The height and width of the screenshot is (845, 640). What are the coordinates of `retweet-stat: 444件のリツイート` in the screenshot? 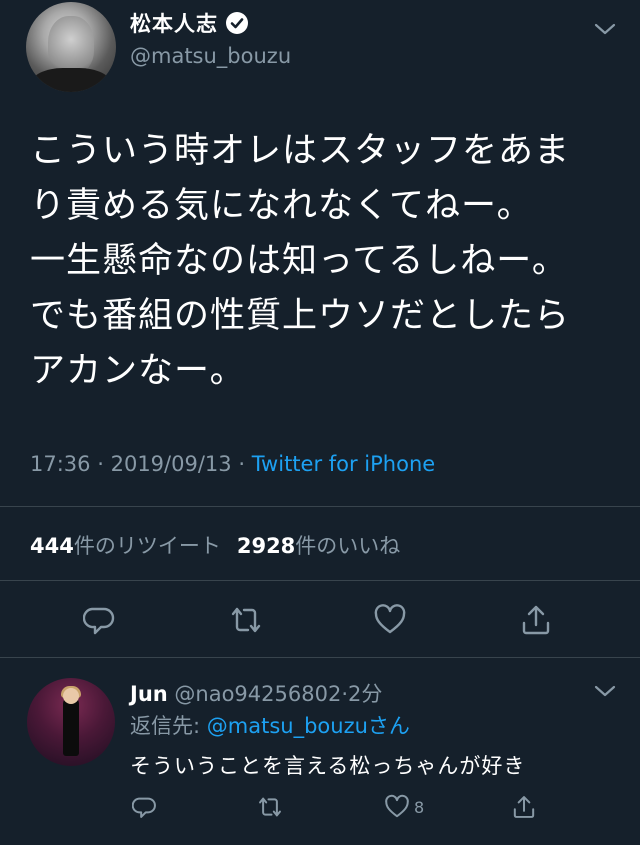 It's located at (125, 546).